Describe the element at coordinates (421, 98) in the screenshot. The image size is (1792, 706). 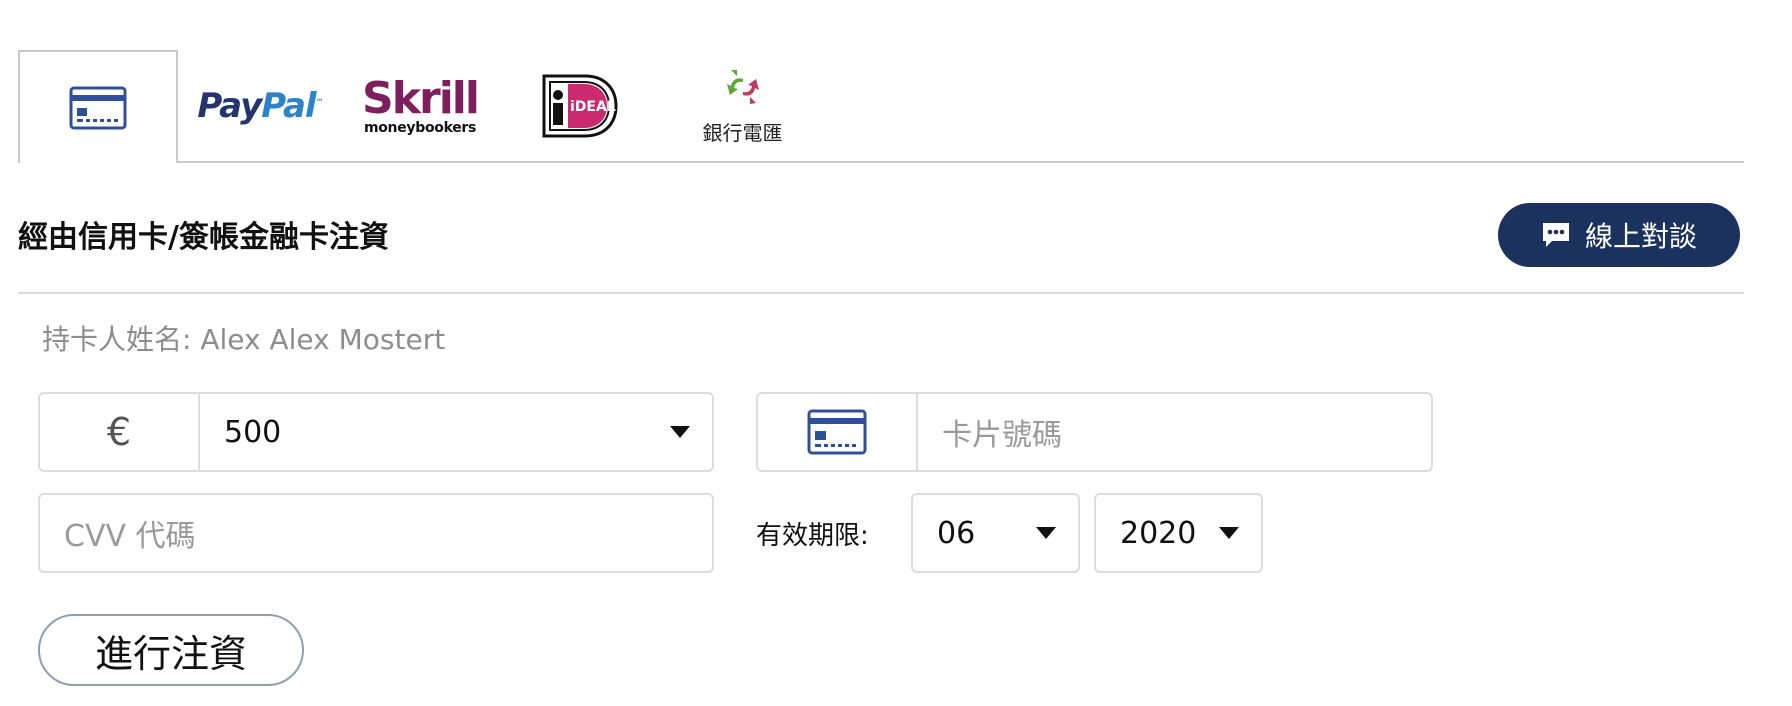
I see `skrill-logo: Skrill` at that location.